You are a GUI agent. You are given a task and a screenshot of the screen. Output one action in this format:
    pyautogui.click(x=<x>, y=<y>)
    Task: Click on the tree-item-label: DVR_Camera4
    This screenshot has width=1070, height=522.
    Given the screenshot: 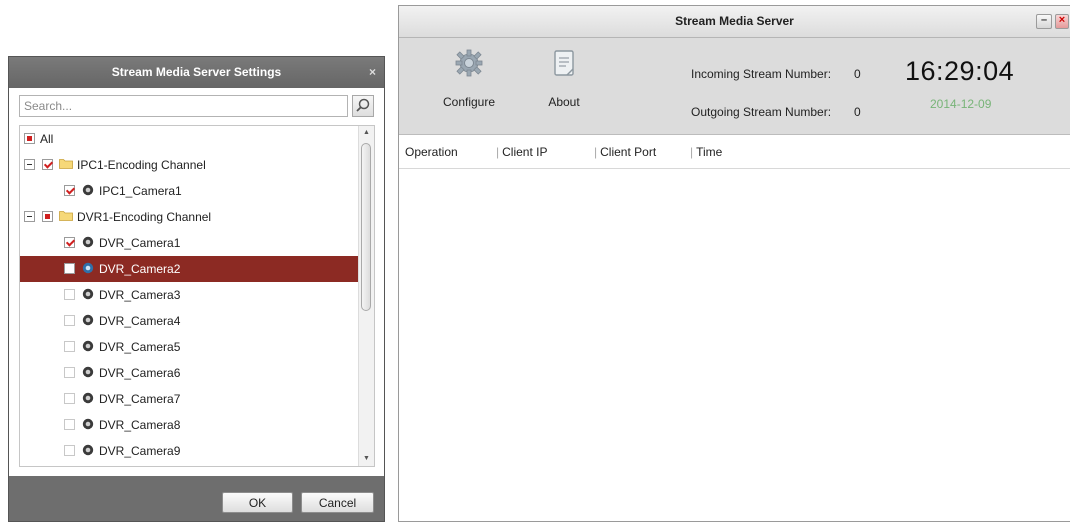 What is the action you would take?
    pyautogui.click(x=140, y=321)
    